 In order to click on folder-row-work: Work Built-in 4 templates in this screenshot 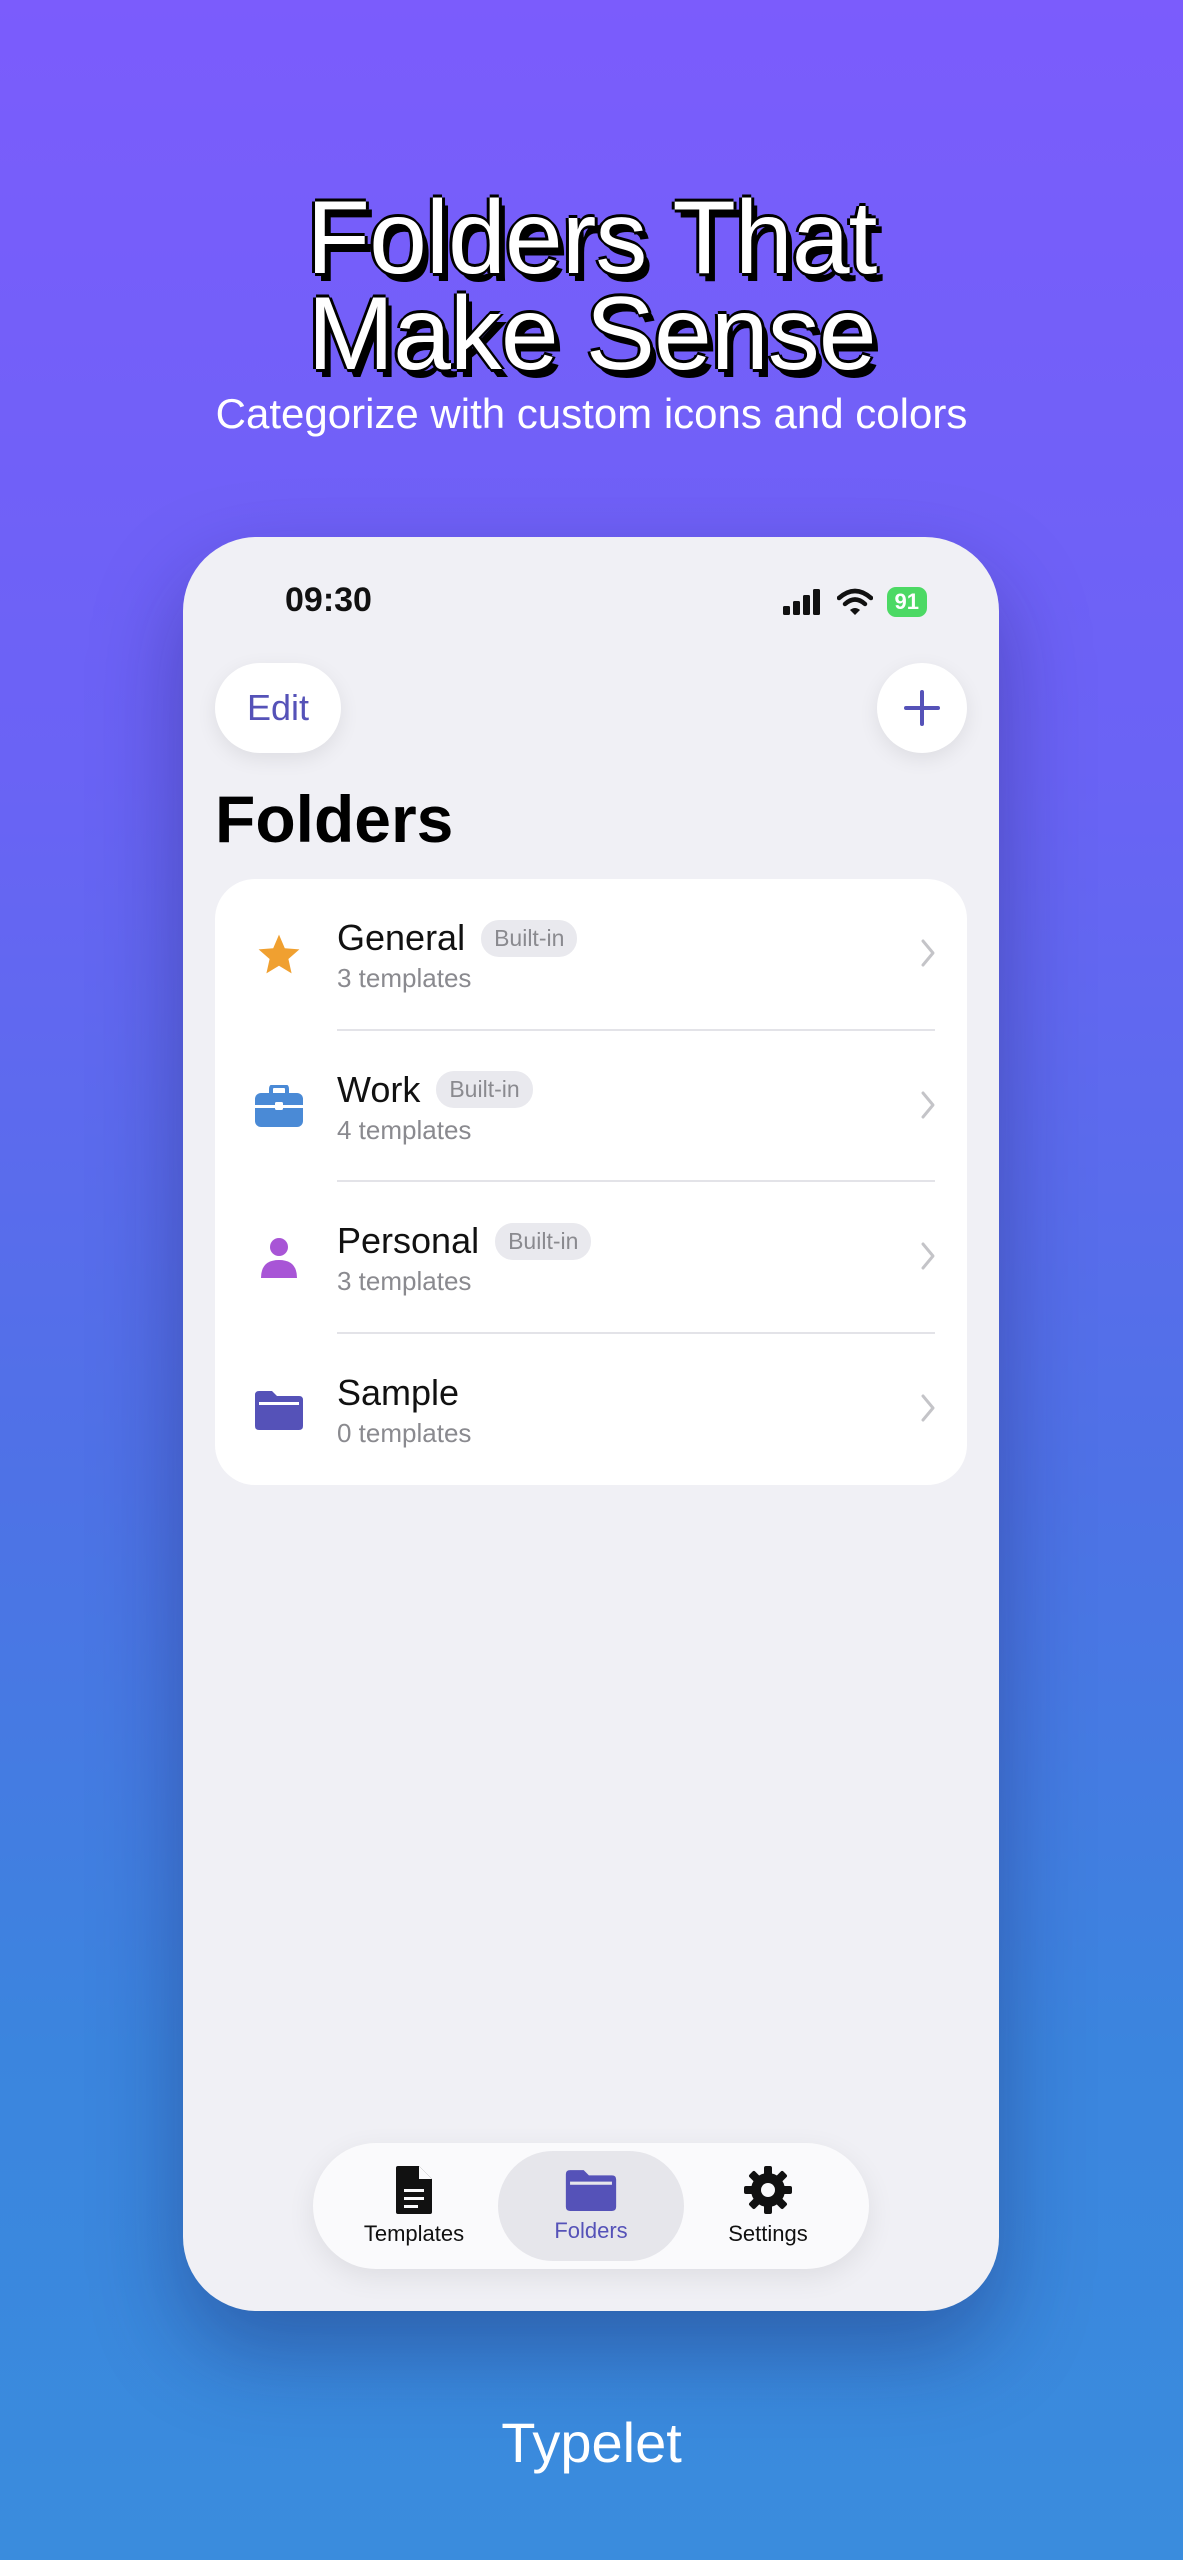, I will do `click(591, 1106)`.